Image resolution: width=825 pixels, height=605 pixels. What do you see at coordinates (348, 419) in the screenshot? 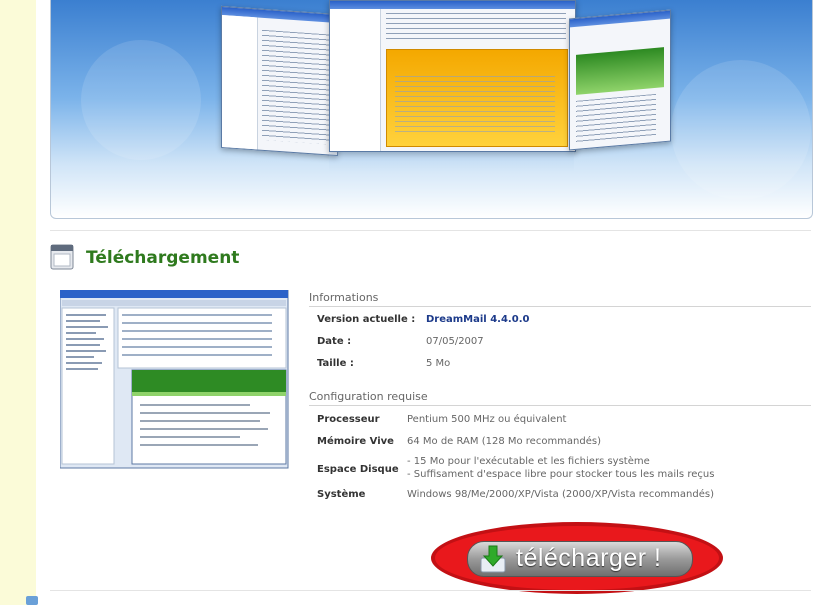
I see `processor-label: Processeur` at bounding box center [348, 419].